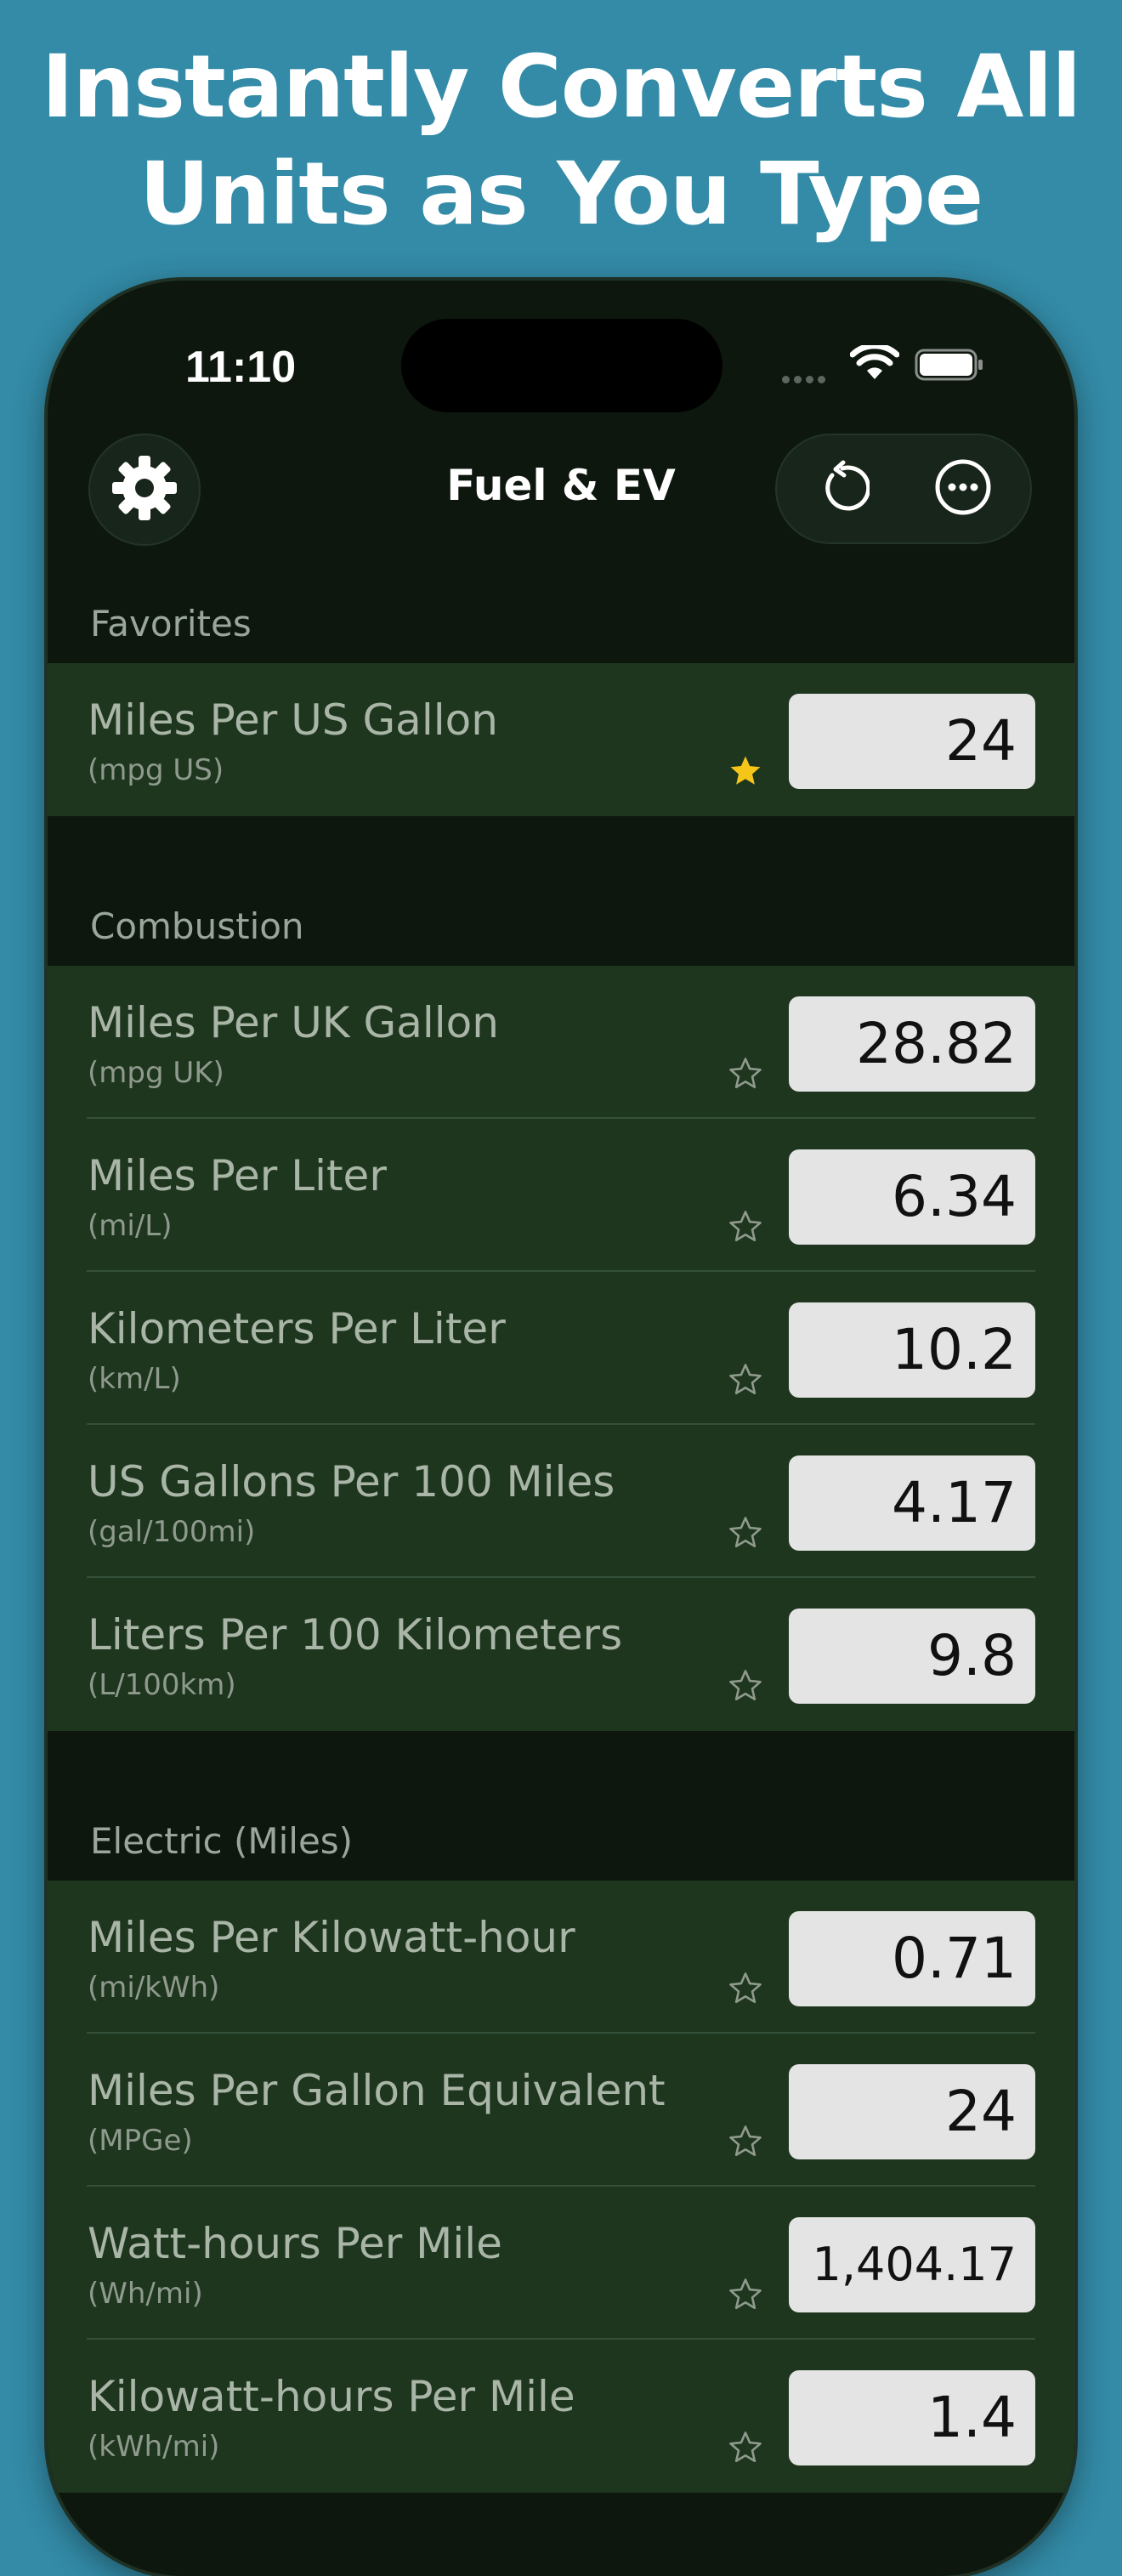 Image resolution: width=1122 pixels, height=2576 pixels. I want to click on promo-headline-line1: Instantly Converts All, so click(561, 88).